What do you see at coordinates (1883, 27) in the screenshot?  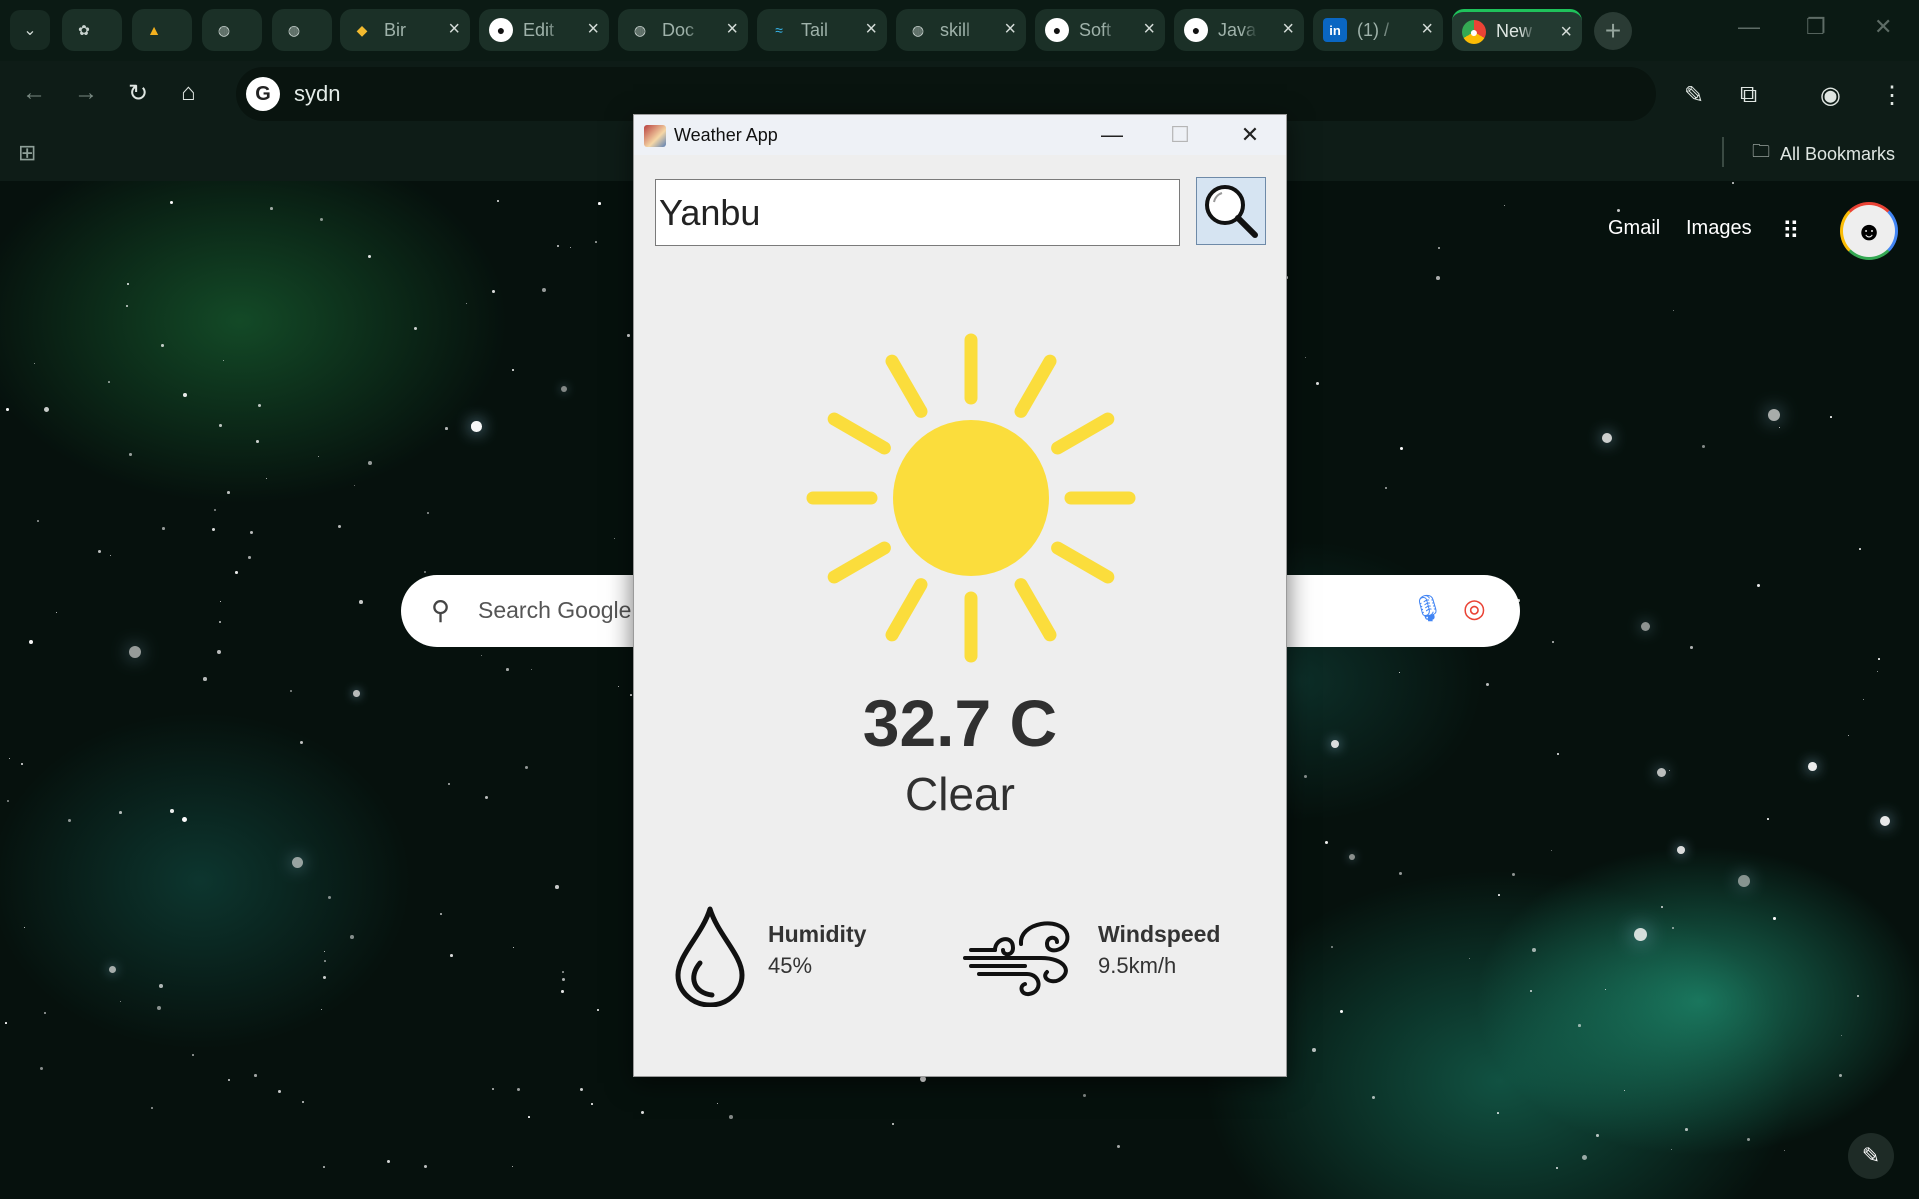 I see `close-window-icon: ✕` at bounding box center [1883, 27].